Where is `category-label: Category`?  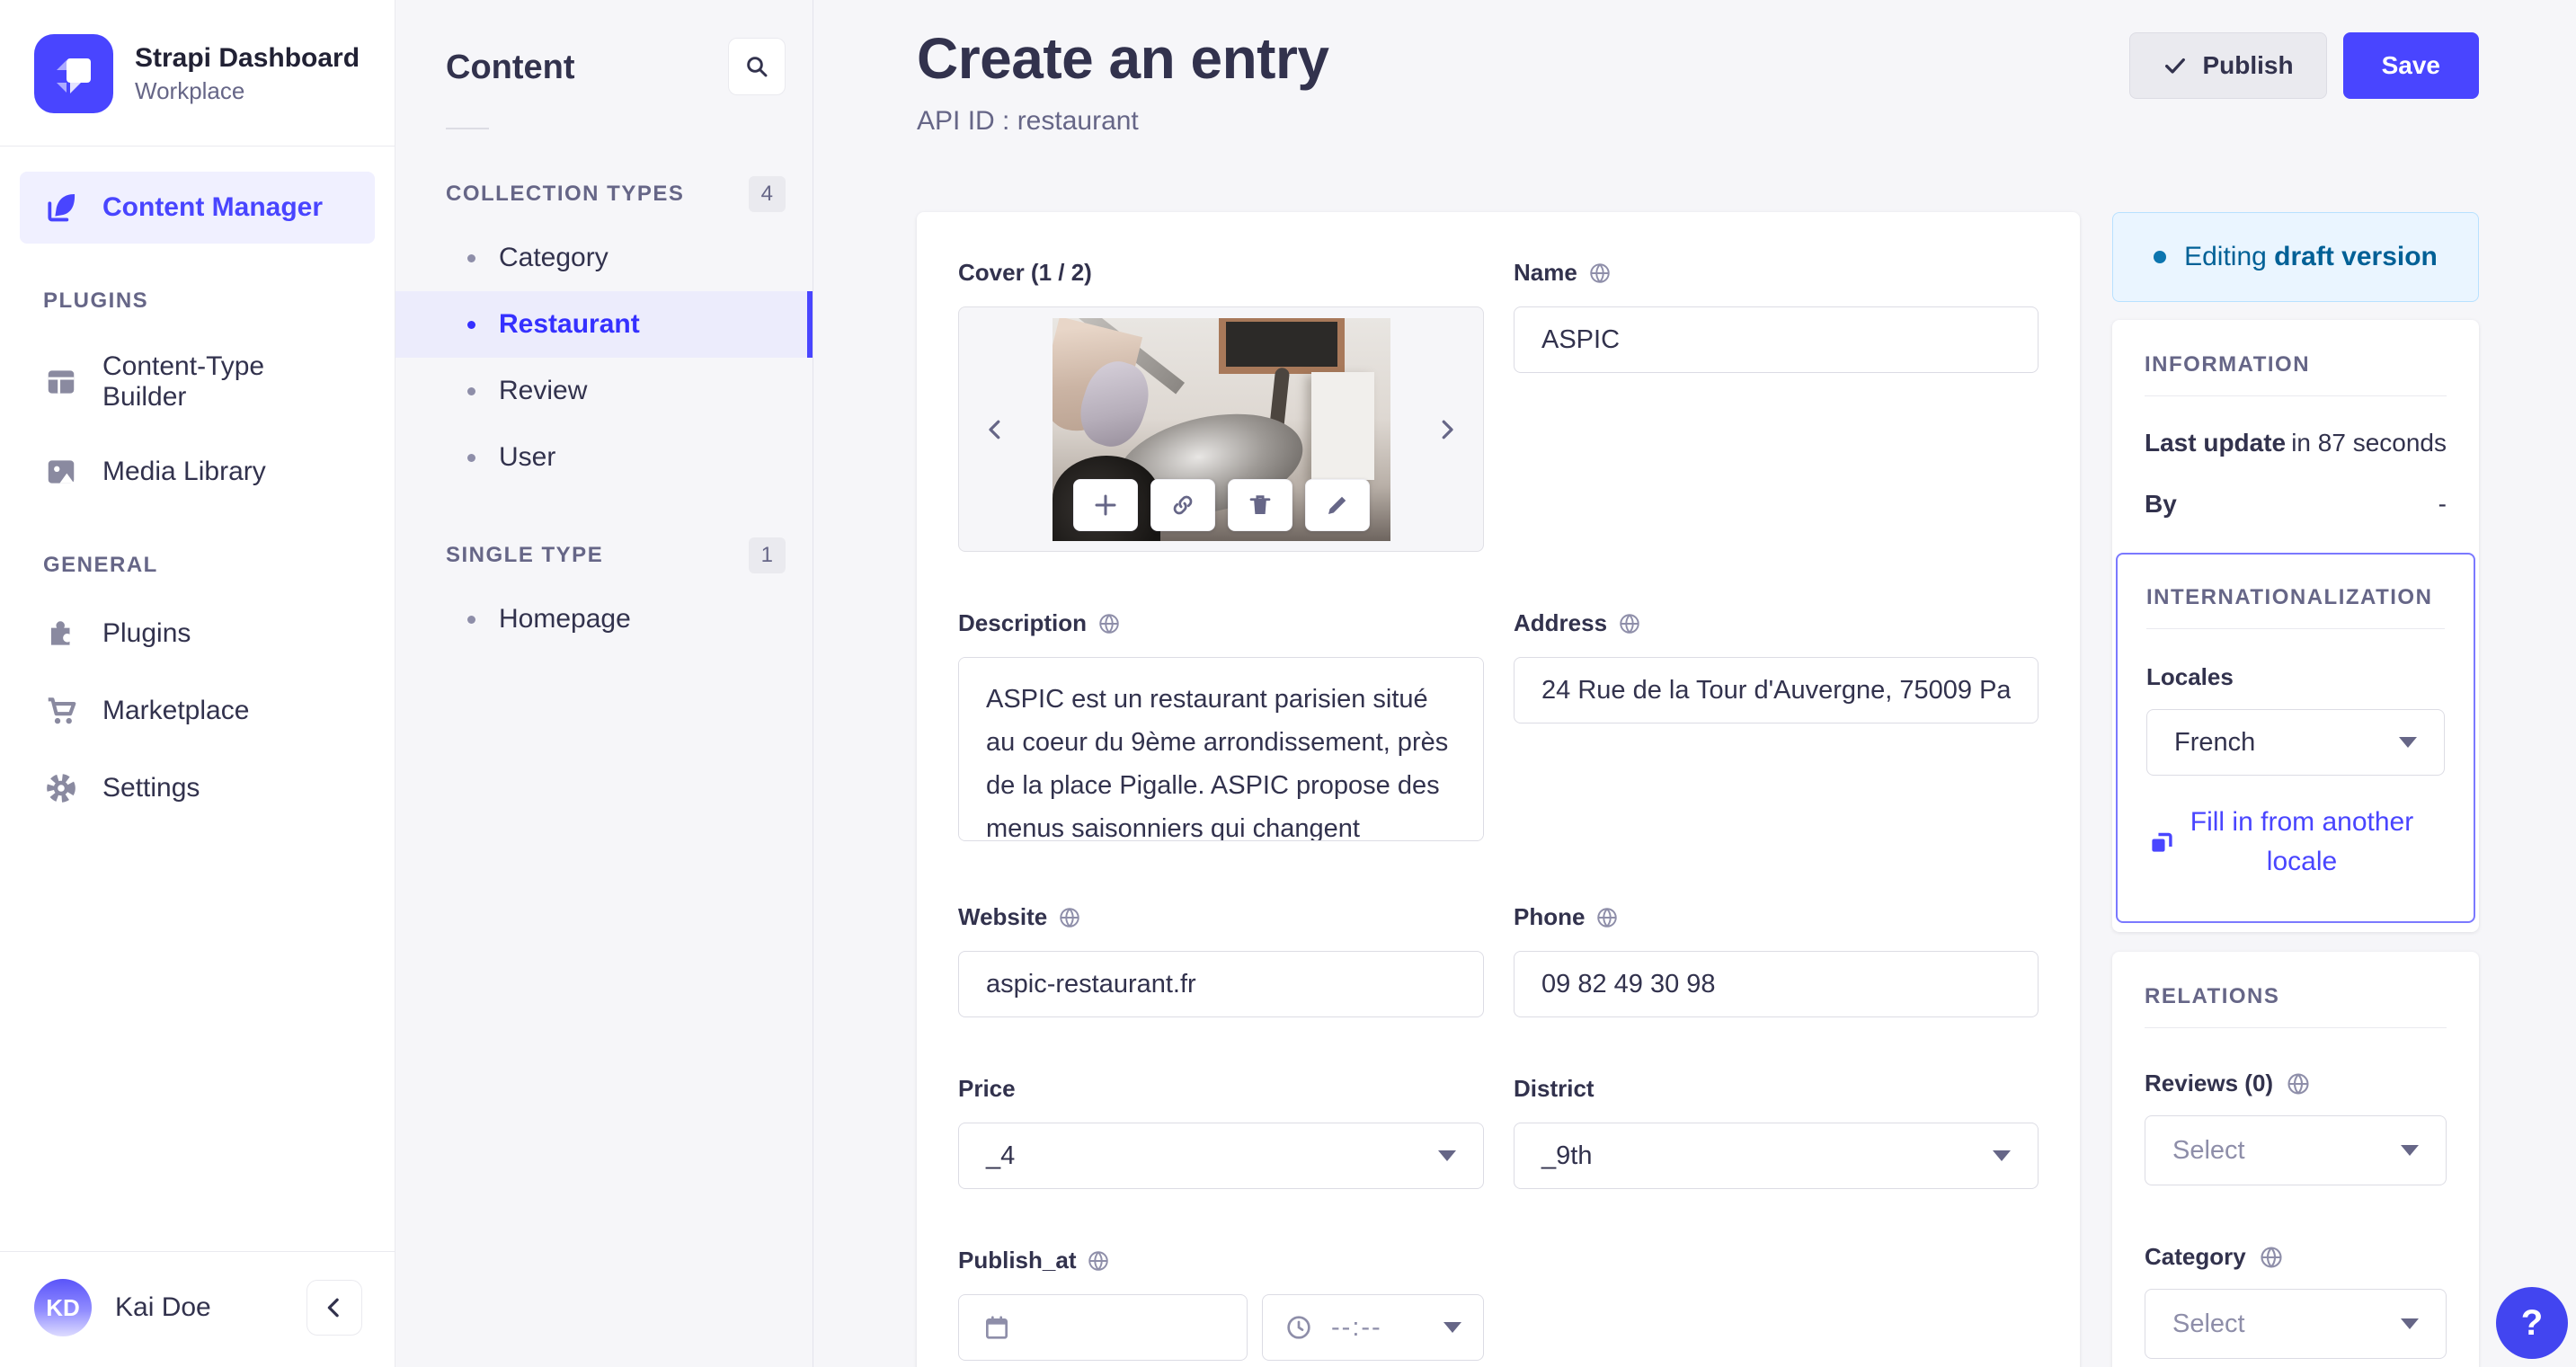
category-label: Category is located at coordinates (2195, 1257).